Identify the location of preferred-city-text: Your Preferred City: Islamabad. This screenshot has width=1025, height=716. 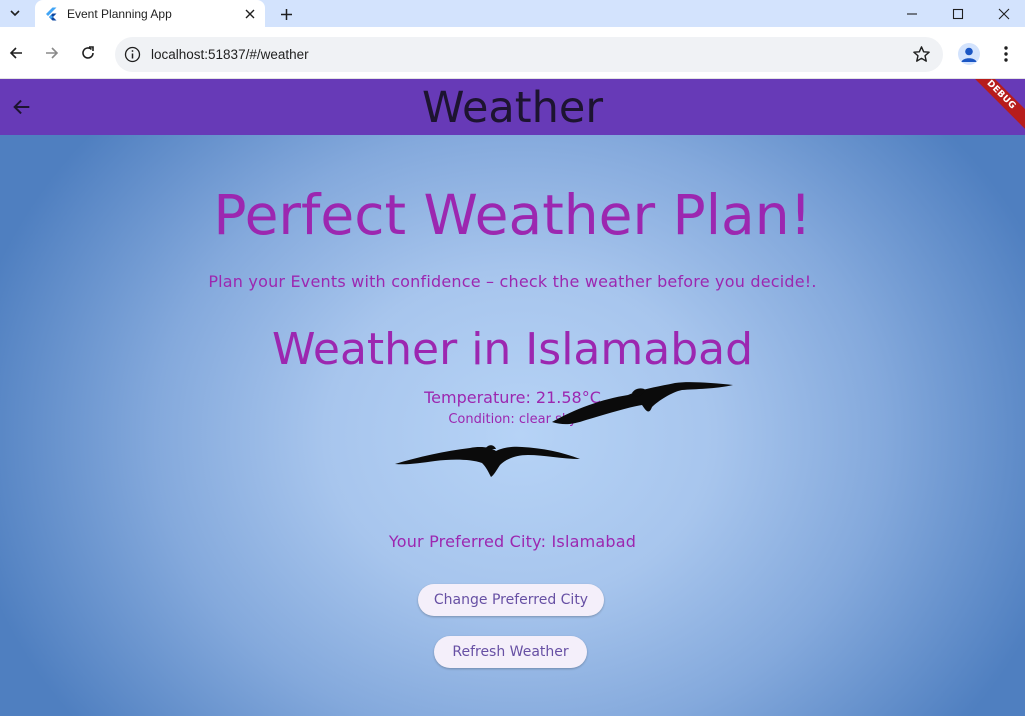
(512, 541).